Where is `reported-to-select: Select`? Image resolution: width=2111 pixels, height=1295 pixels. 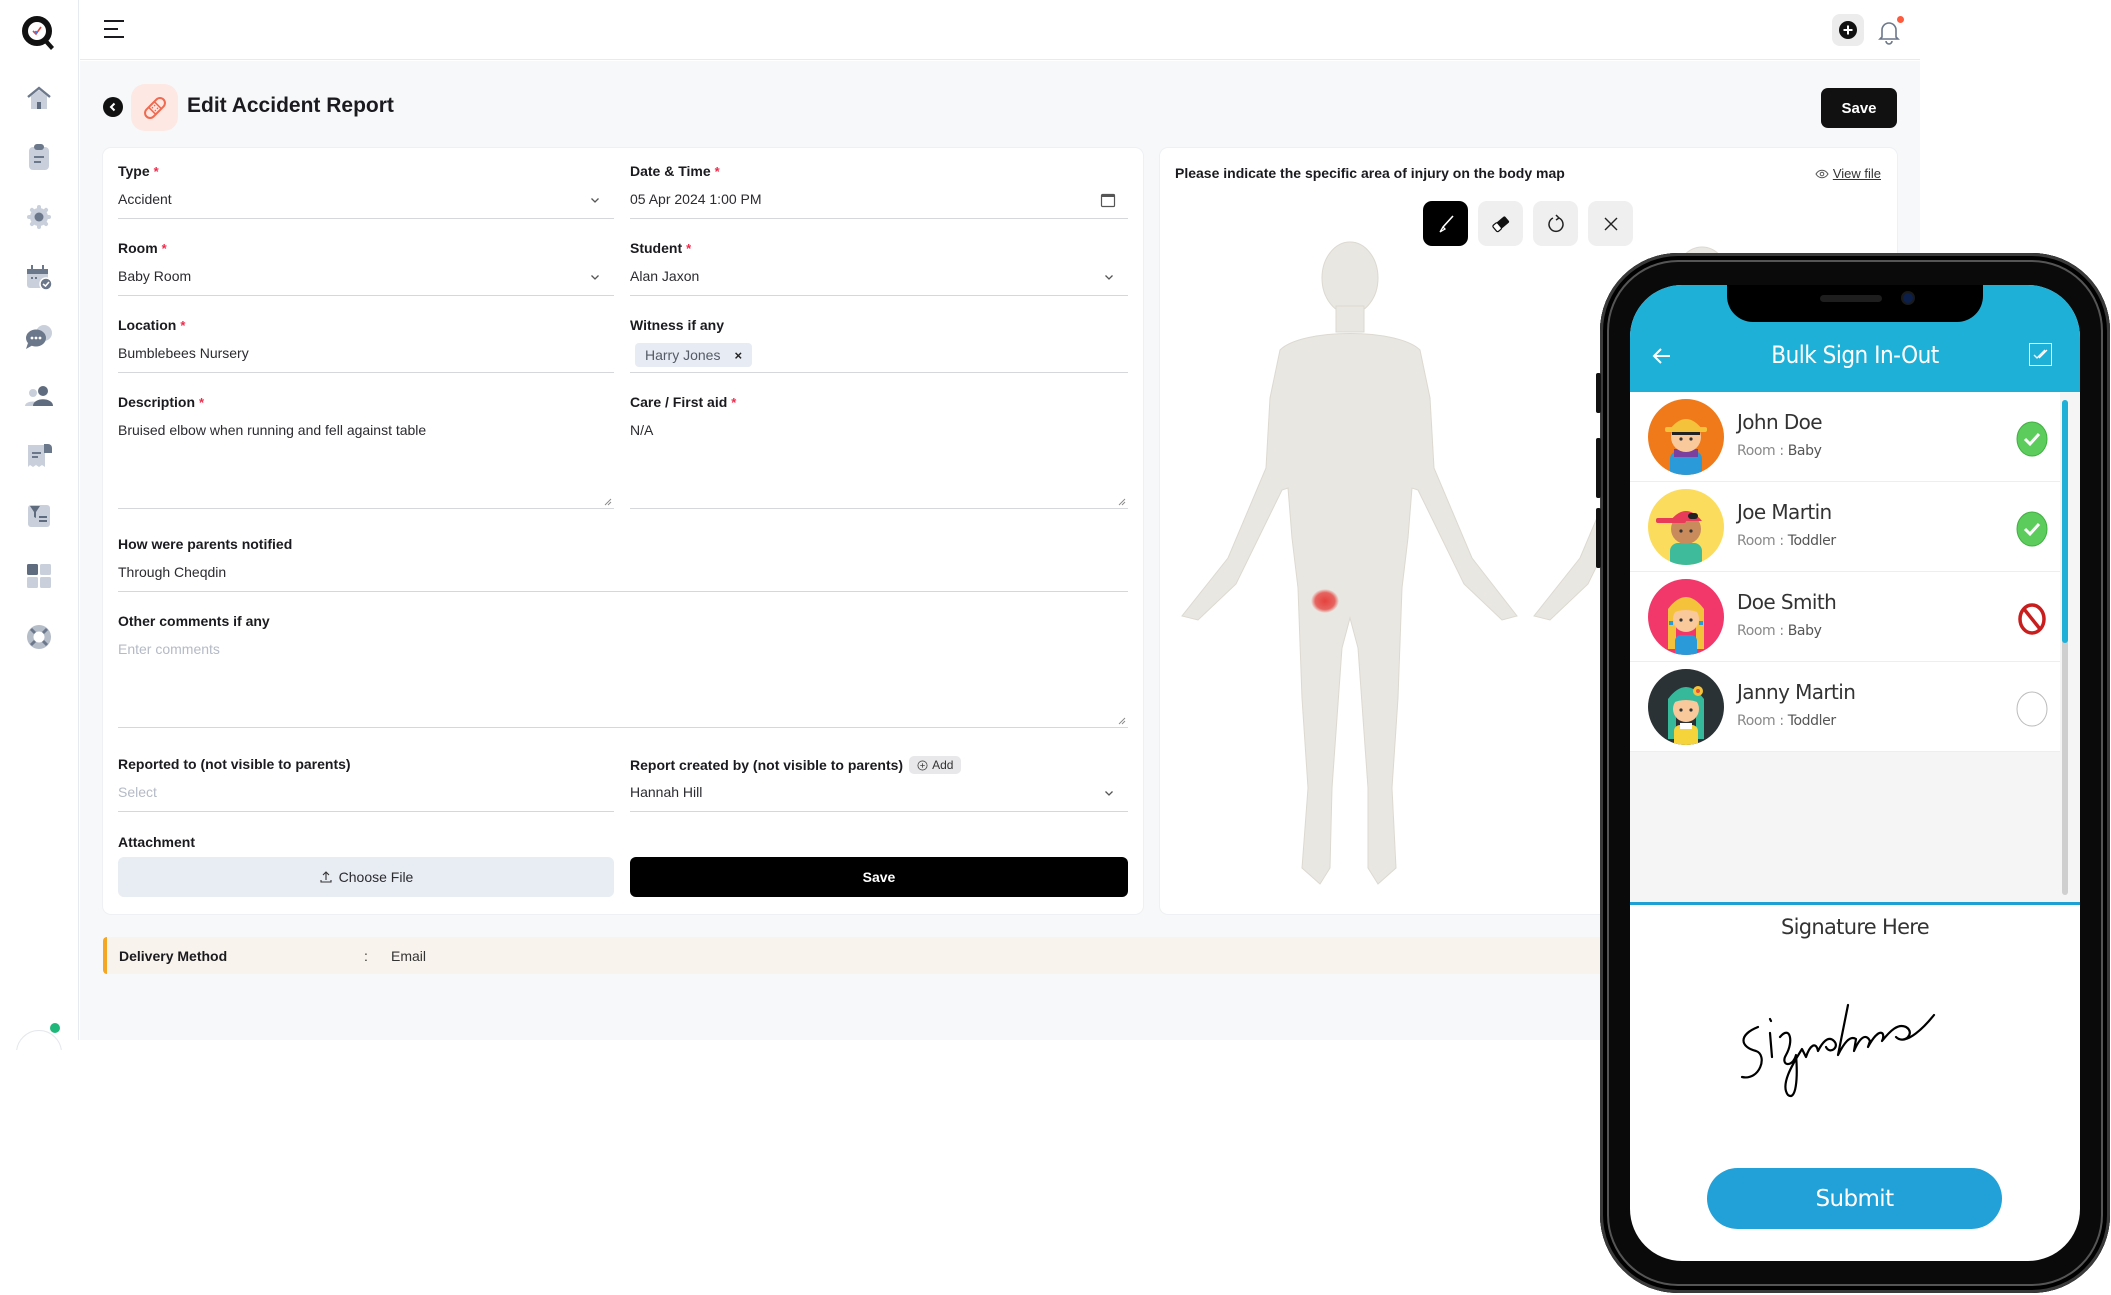
reported-to-select: Select is located at coordinates (366, 795).